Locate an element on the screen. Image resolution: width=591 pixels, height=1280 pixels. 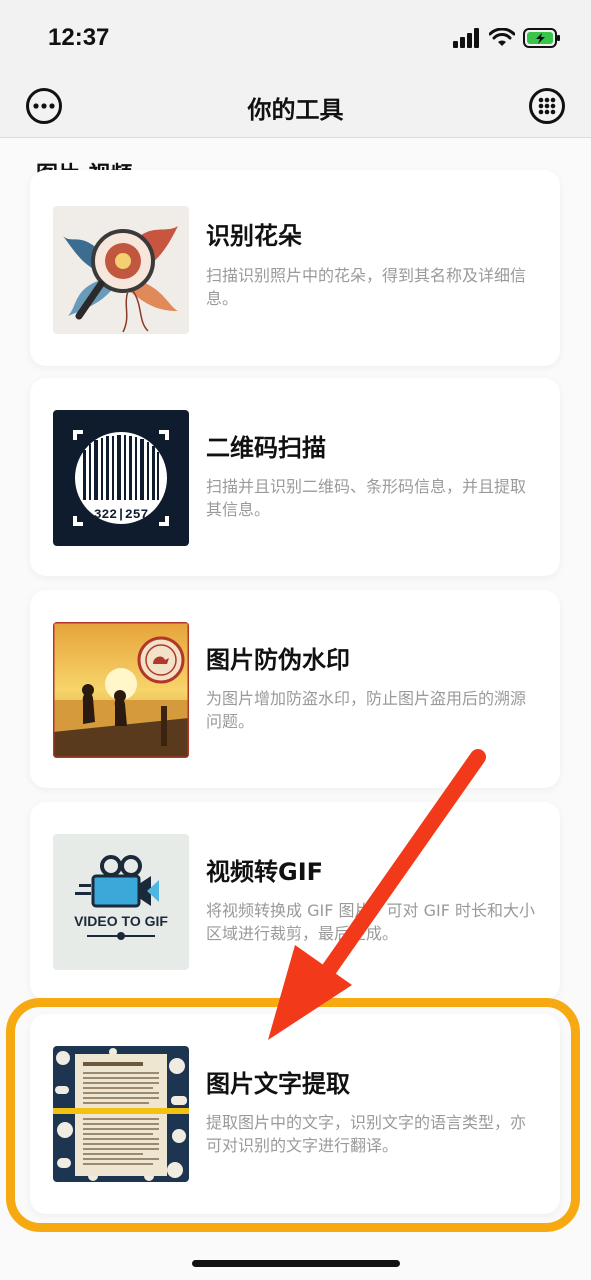
flower-magnifier-thumbnail is located at coordinates (121, 270).